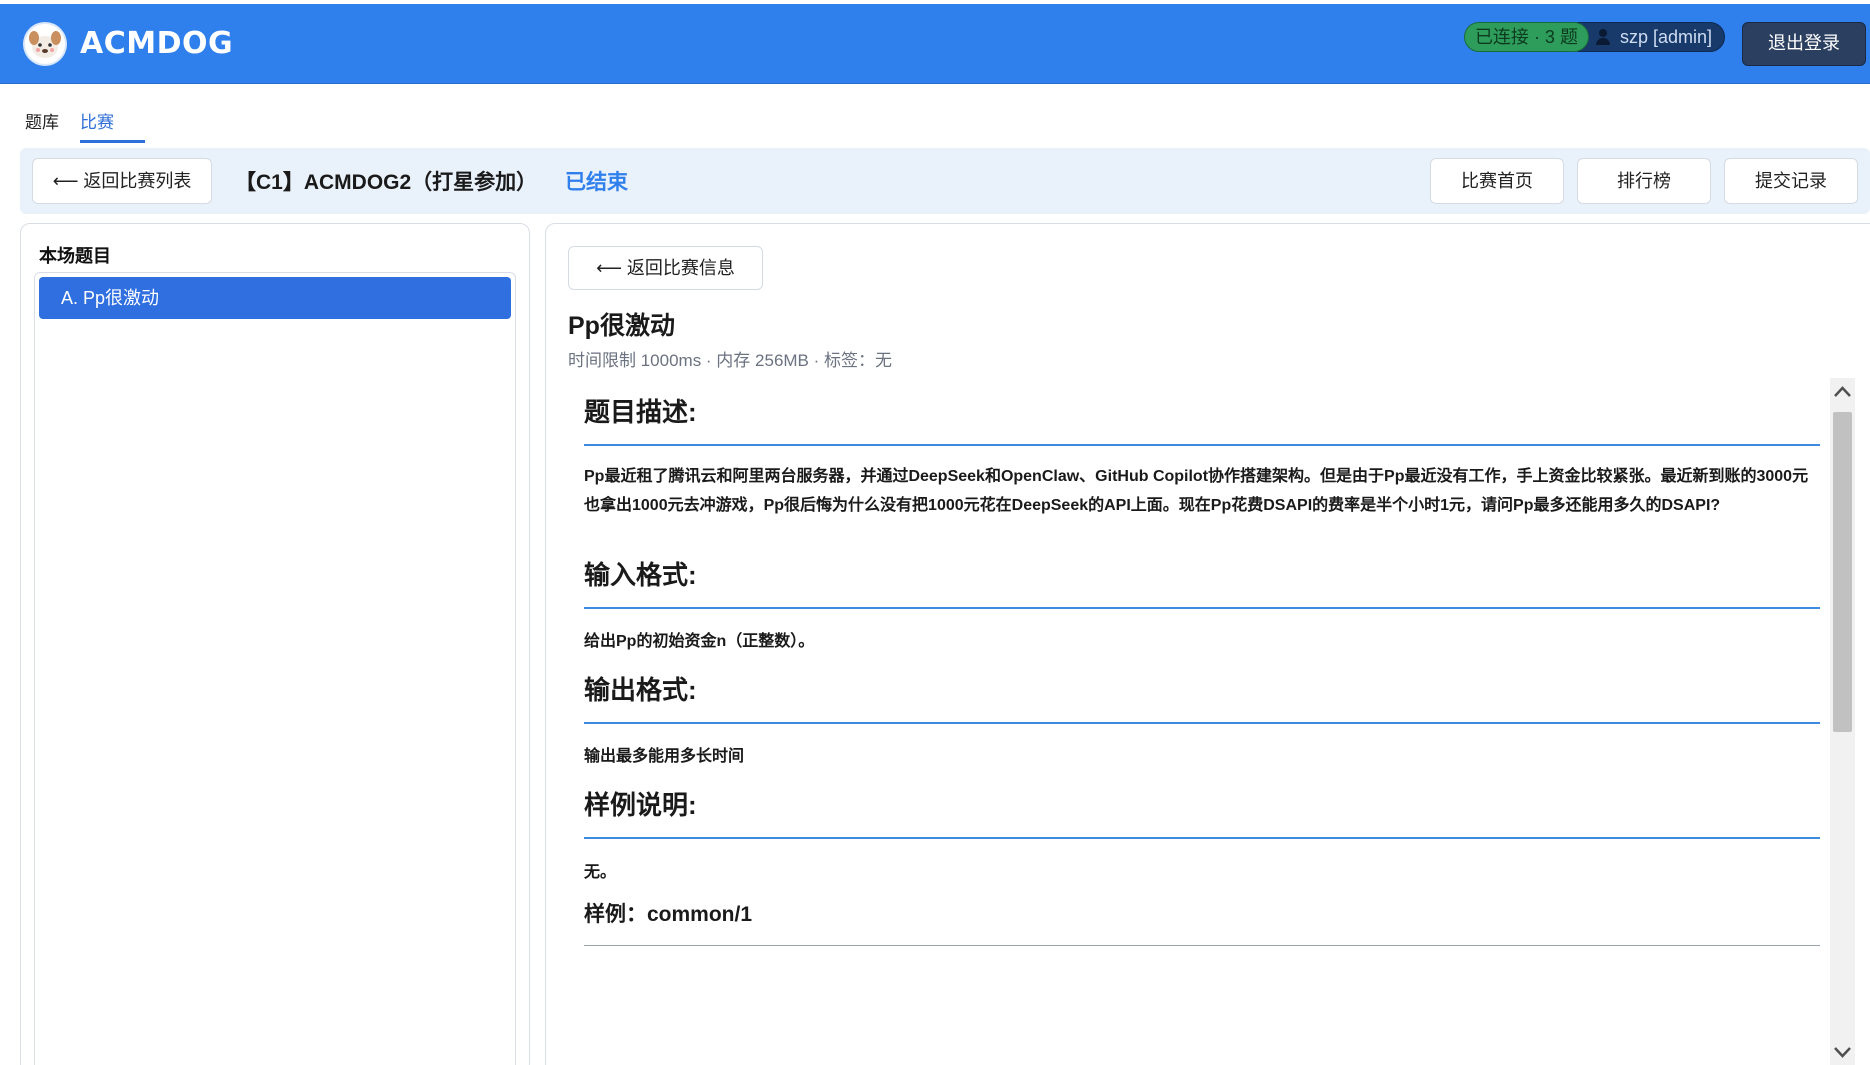  Describe the element at coordinates (935, 114) in the screenshot. I see `main-nav: 题库 比赛` at that location.